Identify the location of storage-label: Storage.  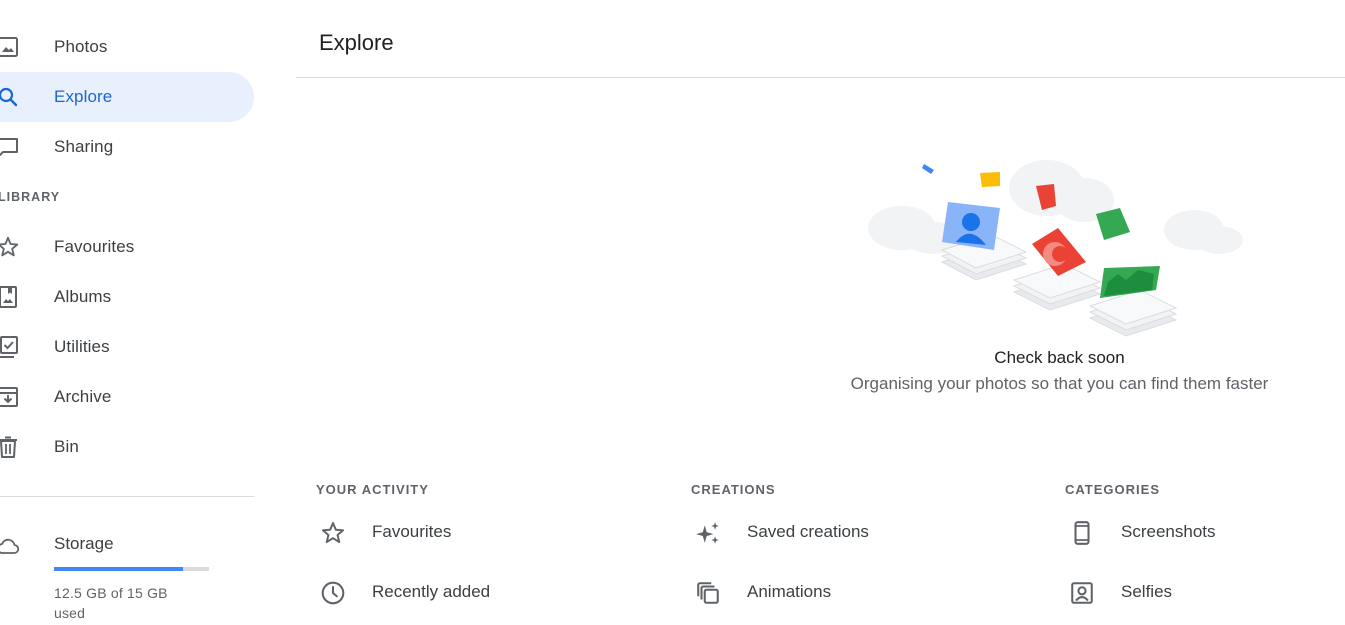
(84, 543).